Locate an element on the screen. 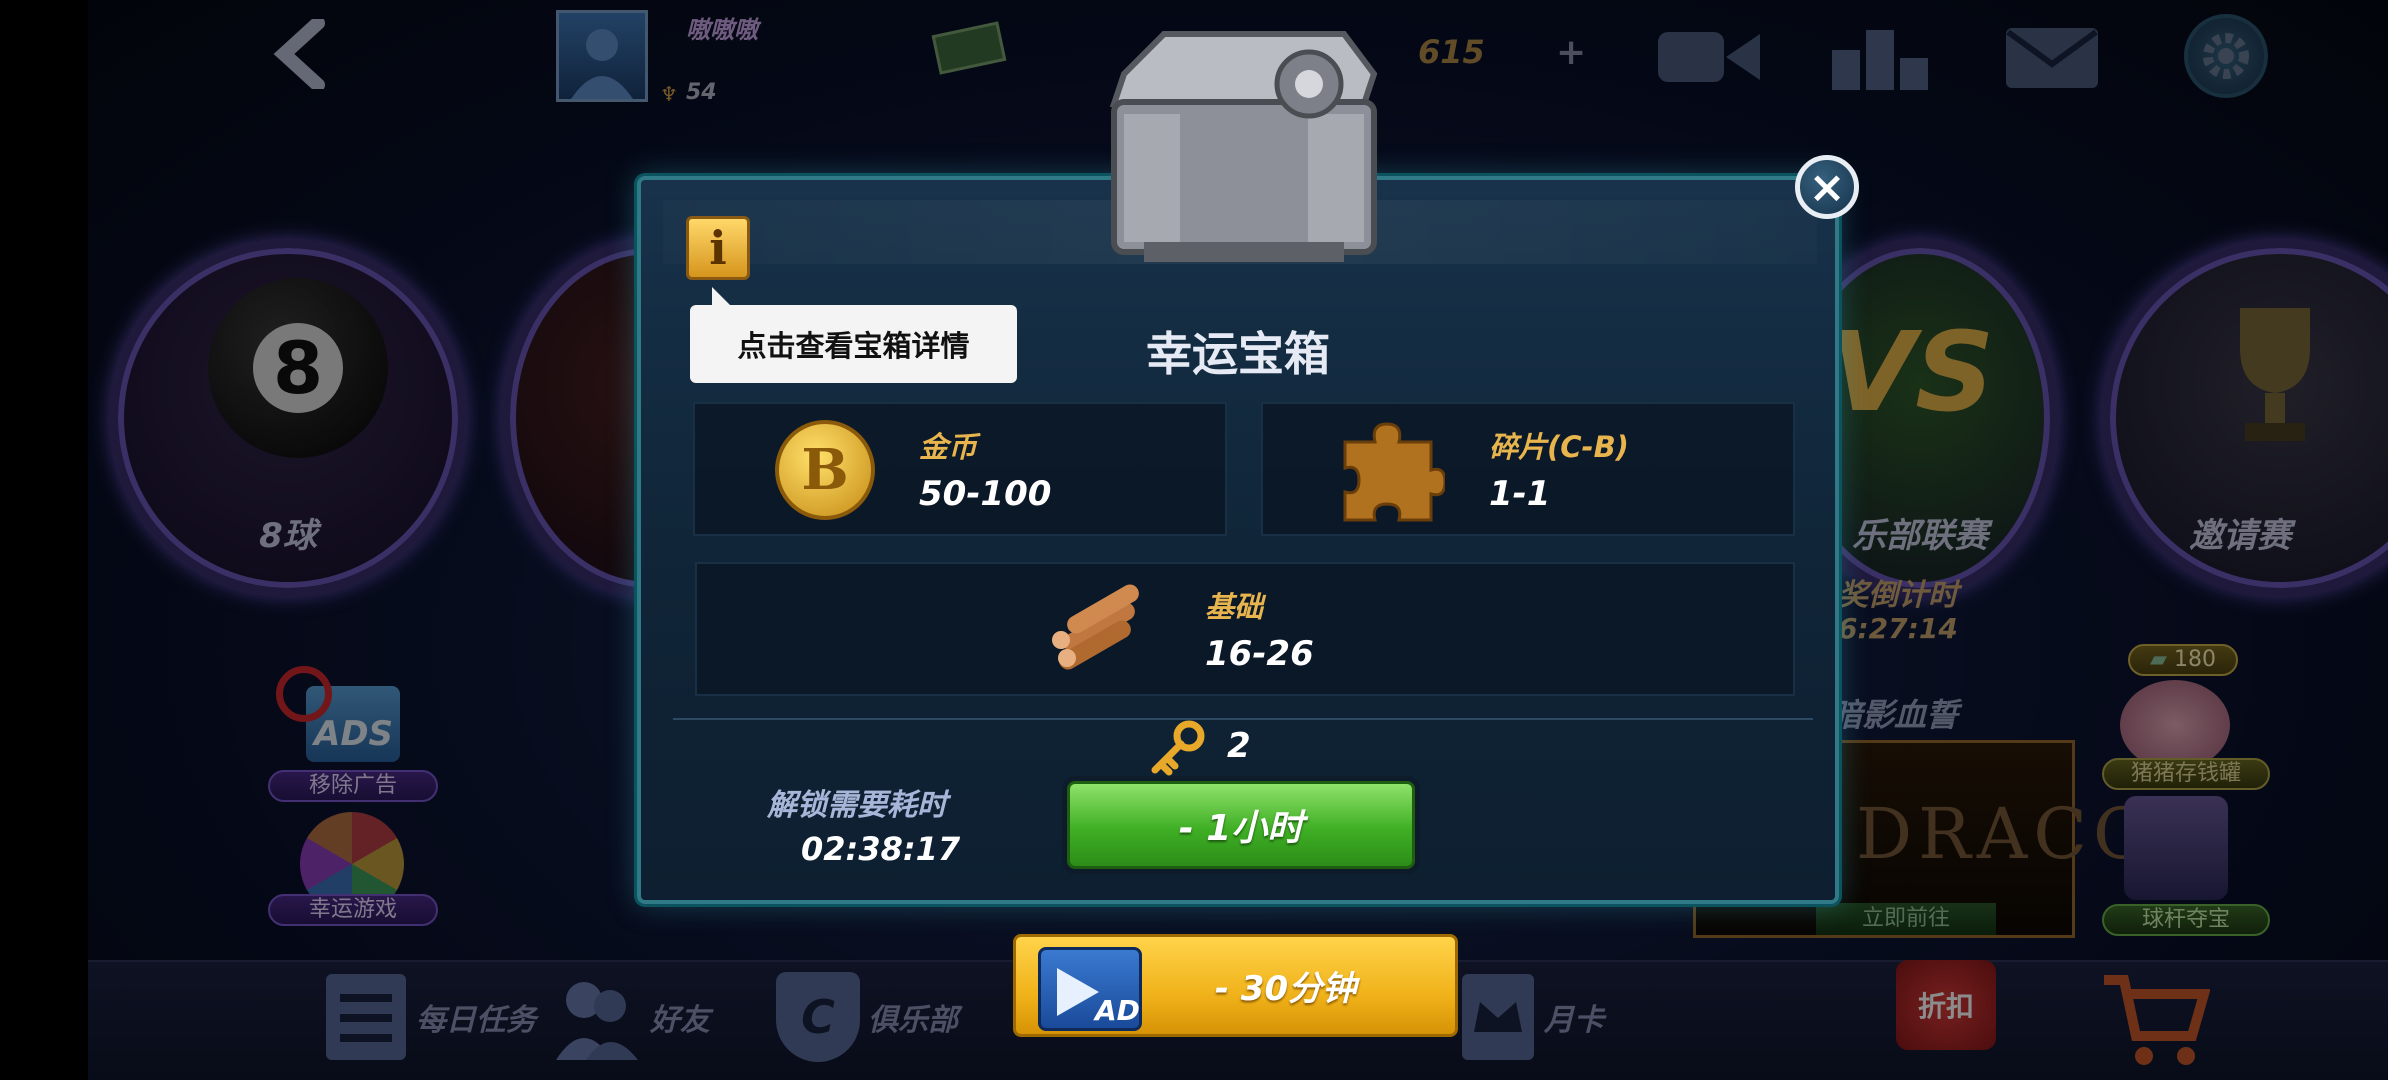  reward-basic-panel: 基础 16-26 is located at coordinates (1245, 629).